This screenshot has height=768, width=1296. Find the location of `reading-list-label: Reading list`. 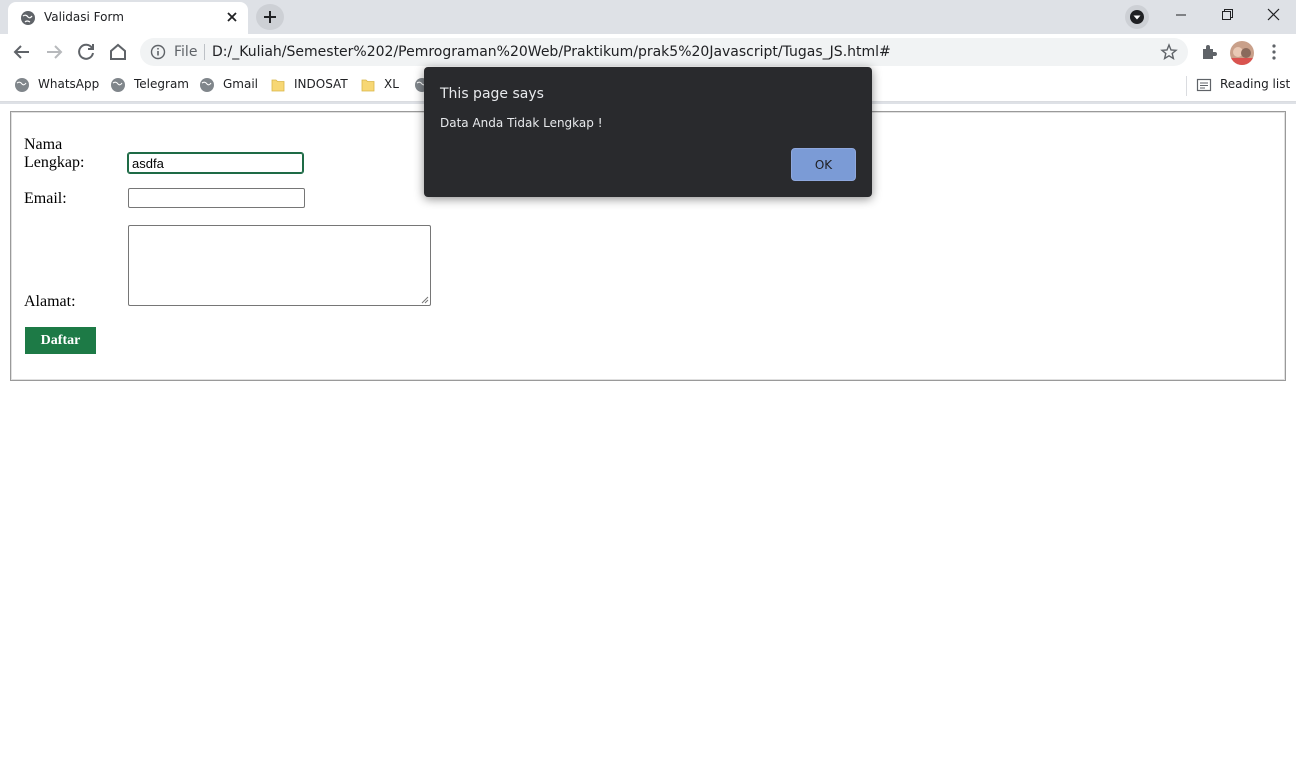

reading-list-label: Reading list is located at coordinates (1255, 84).